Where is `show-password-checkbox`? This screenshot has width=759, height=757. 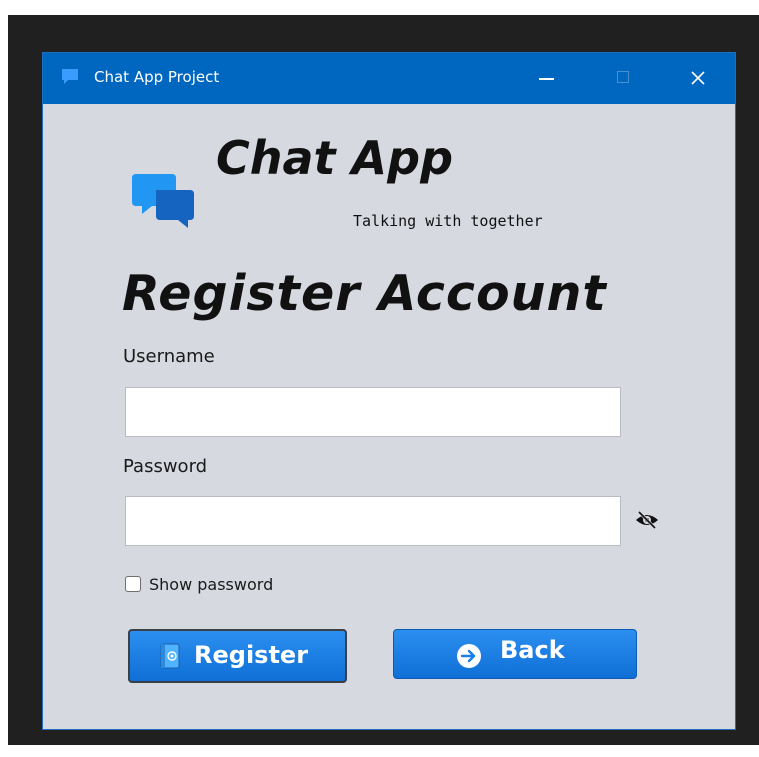 show-password-checkbox is located at coordinates (133, 584).